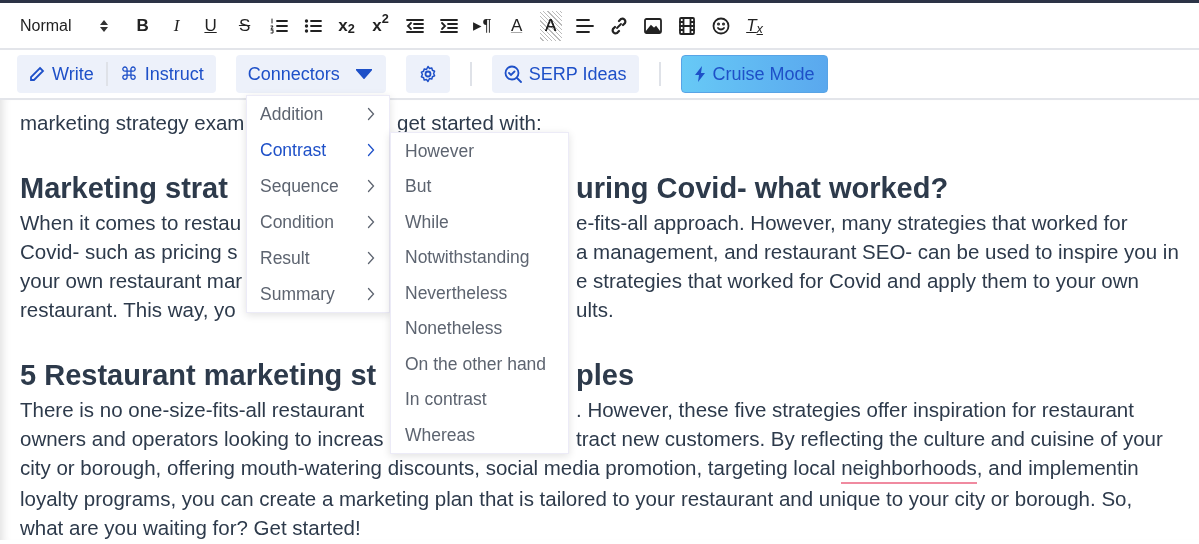 The width and height of the screenshot is (1199, 544). Describe the element at coordinates (686, 25) in the screenshot. I see `film-icon` at that location.